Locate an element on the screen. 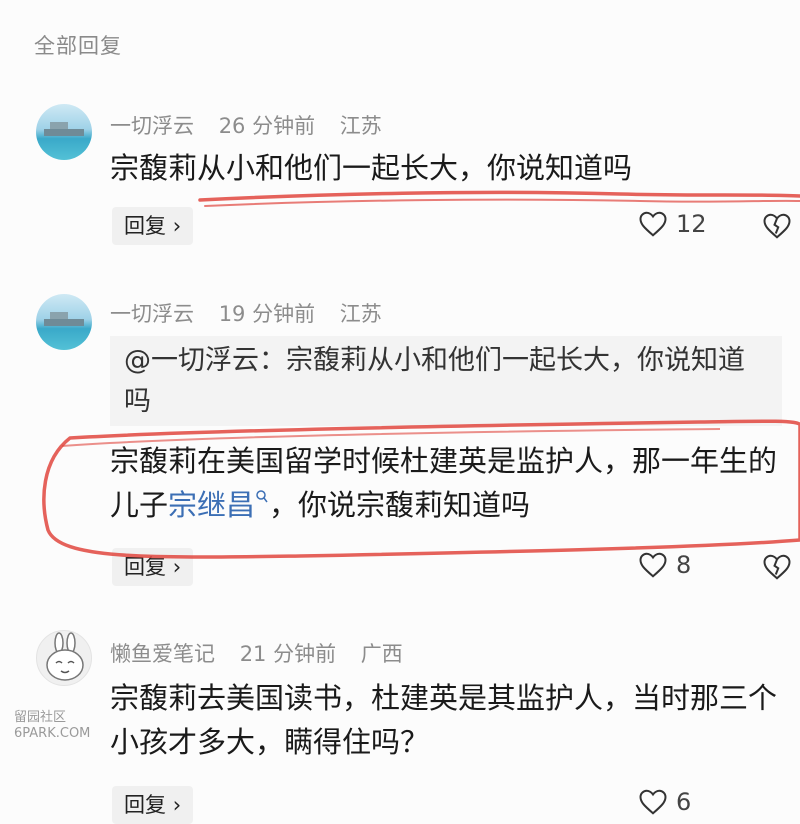 This screenshot has height=824, width=800. timestamp: 19 分钟前 is located at coordinates (267, 314).